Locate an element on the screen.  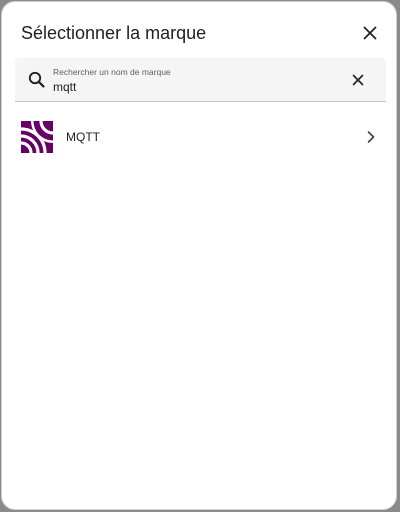
chevron-right-icon is located at coordinates (371, 137).